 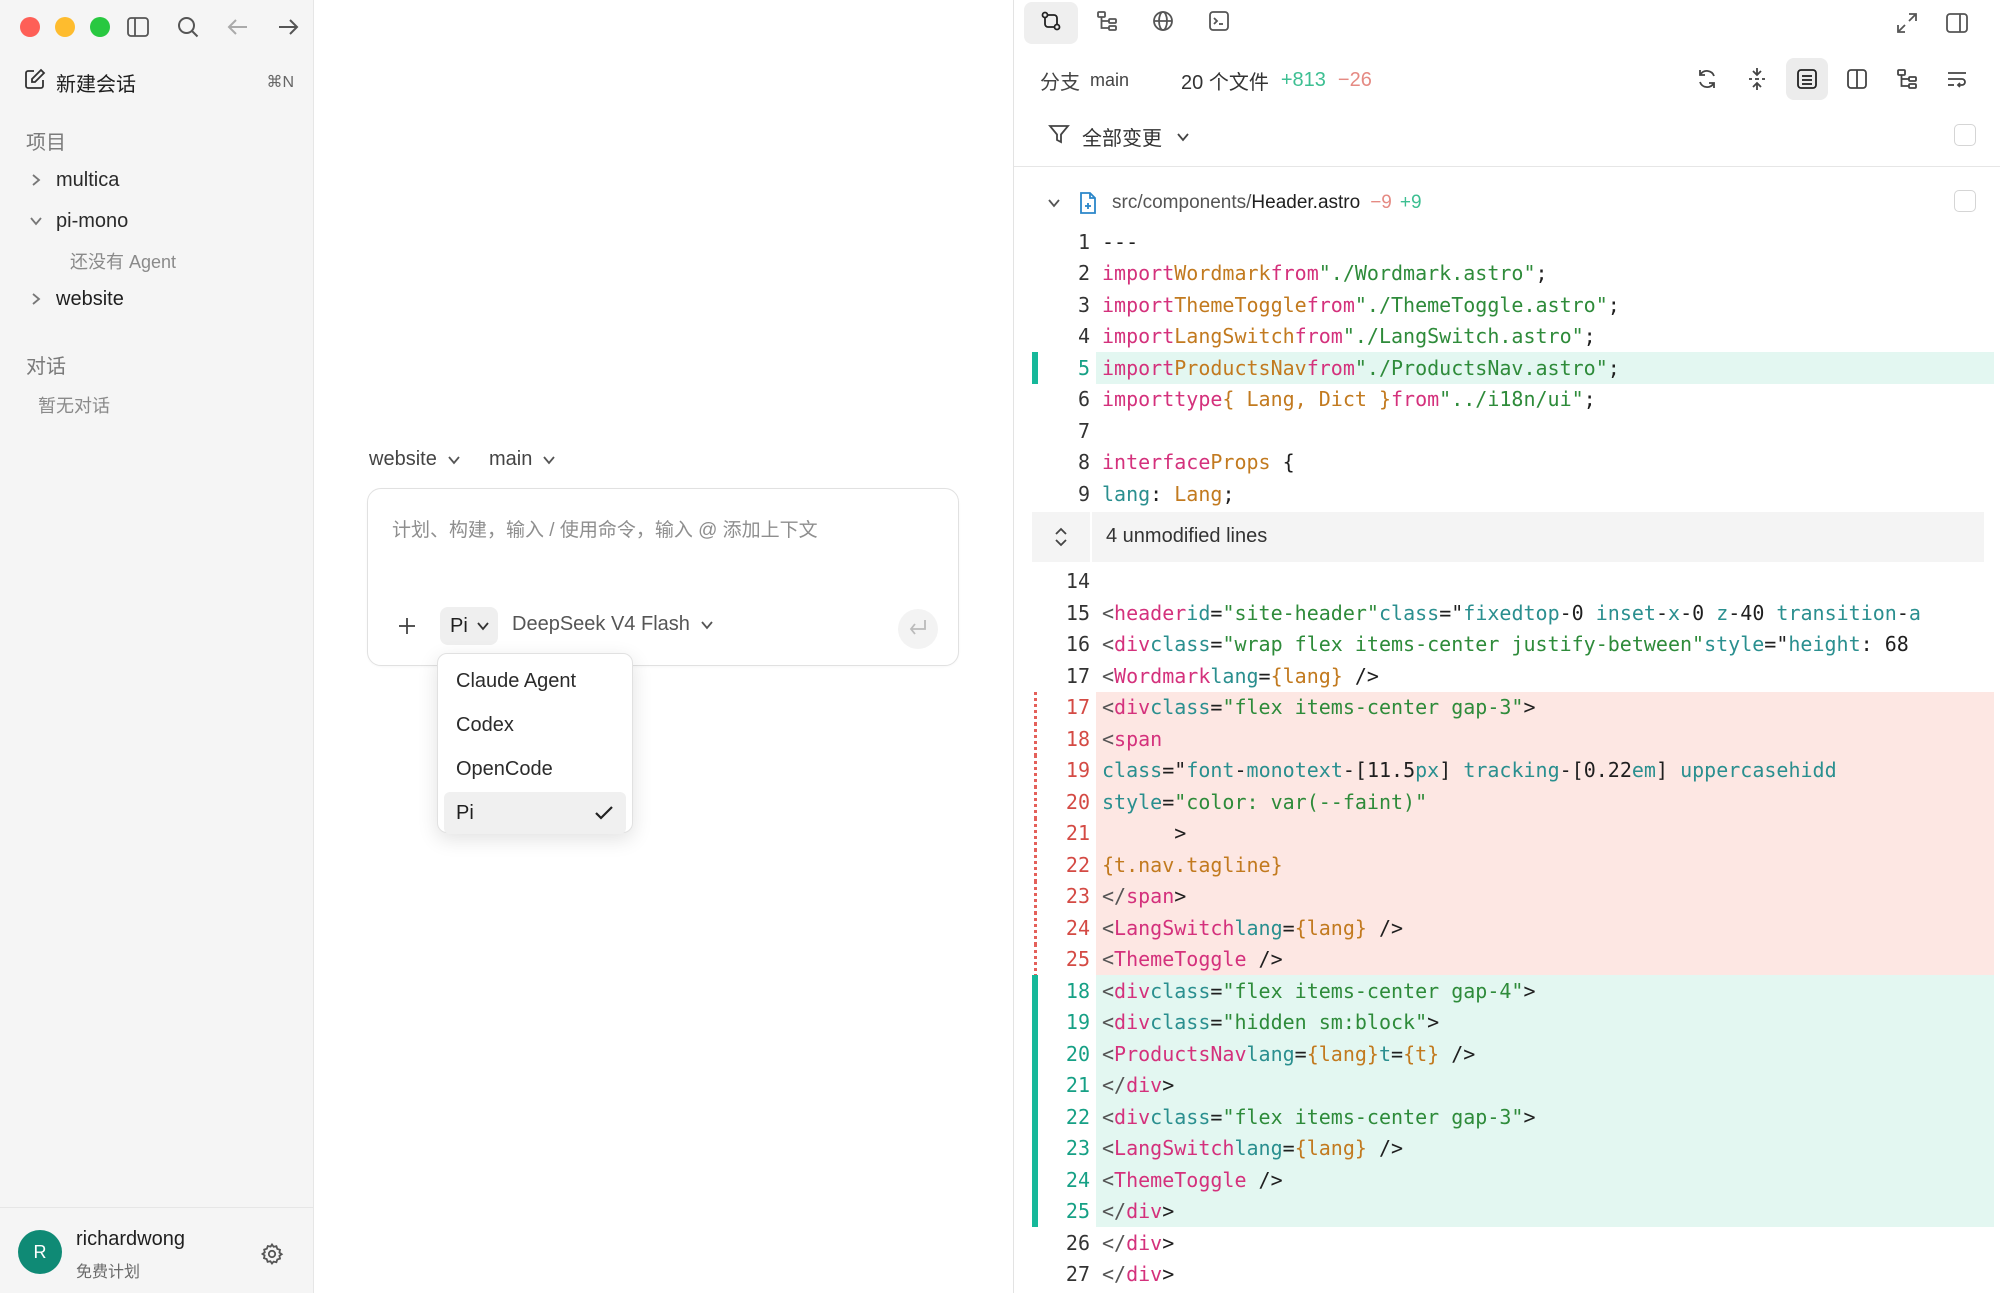 What do you see at coordinates (96, 84) in the screenshot?
I see `new-chat-label: 新建会话` at bounding box center [96, 84].